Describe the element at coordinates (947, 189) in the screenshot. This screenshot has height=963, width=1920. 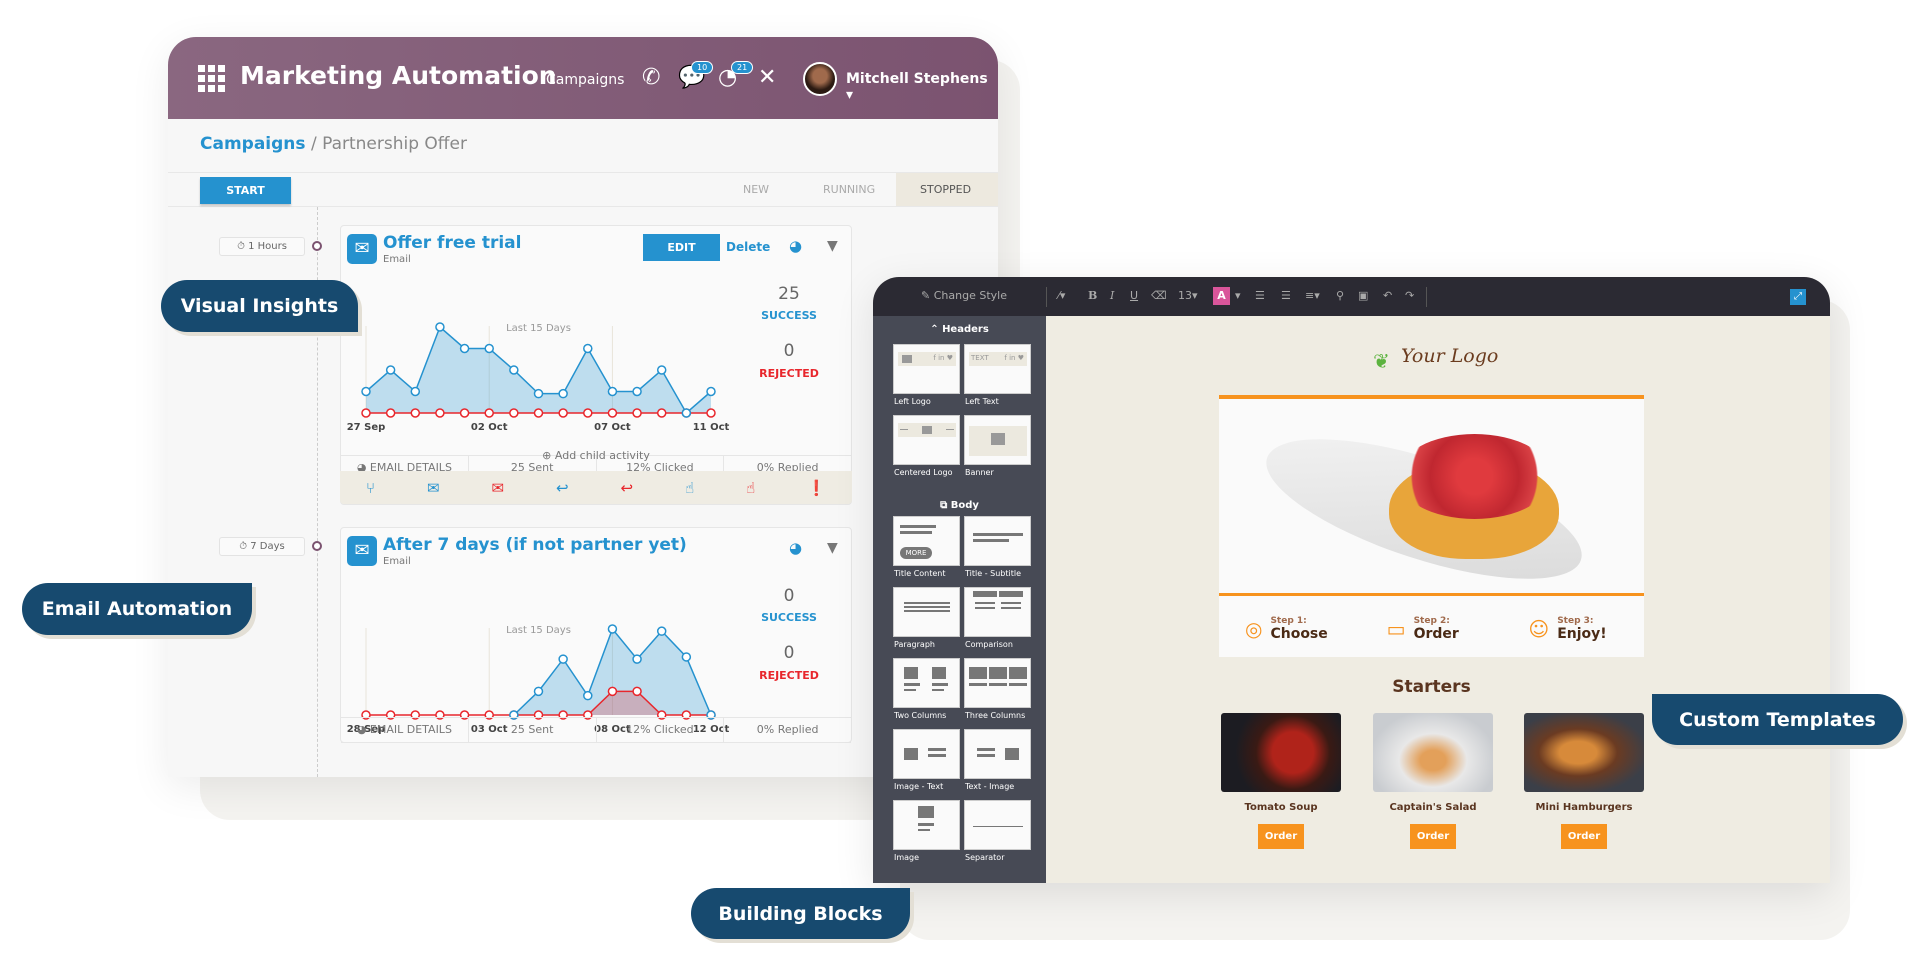
I see `stage-stopped: STOPPED` at that location.